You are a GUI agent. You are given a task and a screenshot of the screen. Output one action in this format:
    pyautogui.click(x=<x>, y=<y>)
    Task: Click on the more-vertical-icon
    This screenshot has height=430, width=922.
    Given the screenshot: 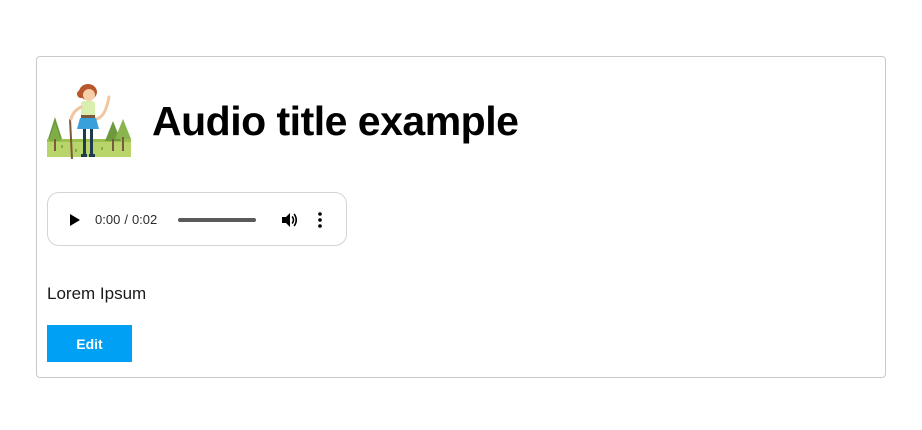 What is the action you would take?
    pyautogui.click(x=320, y=220)
    